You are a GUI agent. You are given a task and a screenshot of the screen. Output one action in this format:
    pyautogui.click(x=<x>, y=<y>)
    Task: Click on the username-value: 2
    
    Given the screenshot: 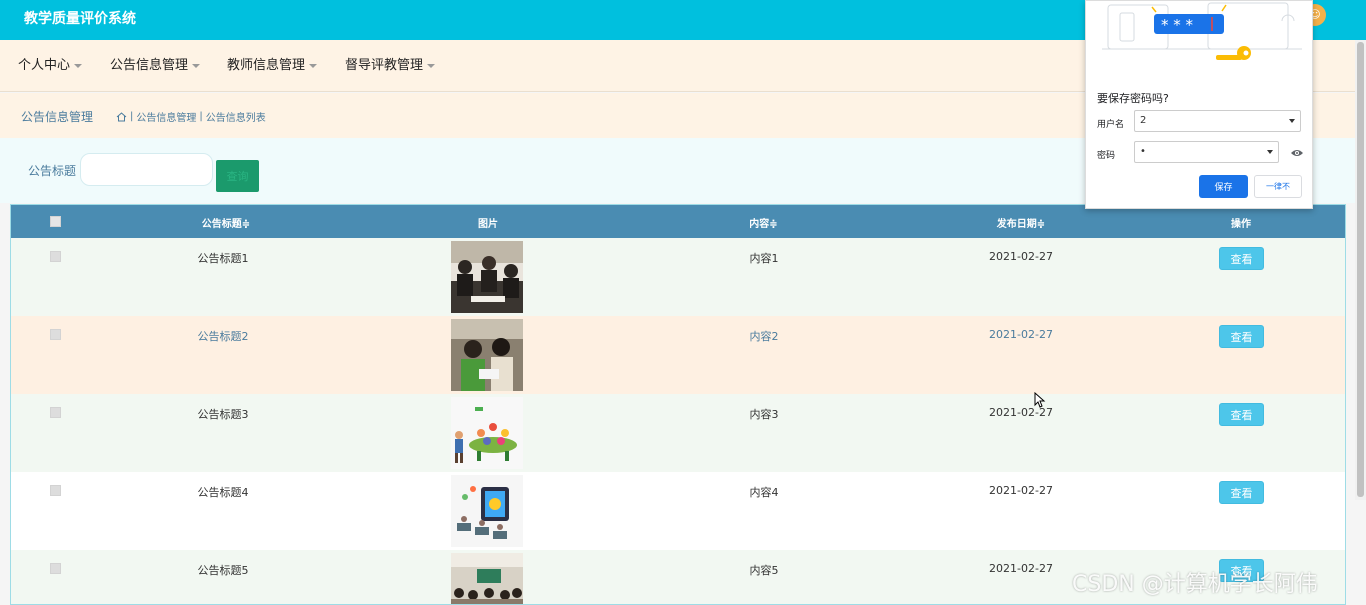 What is the action you would take?
    pyautogui.click(x=1143, y=120)
    